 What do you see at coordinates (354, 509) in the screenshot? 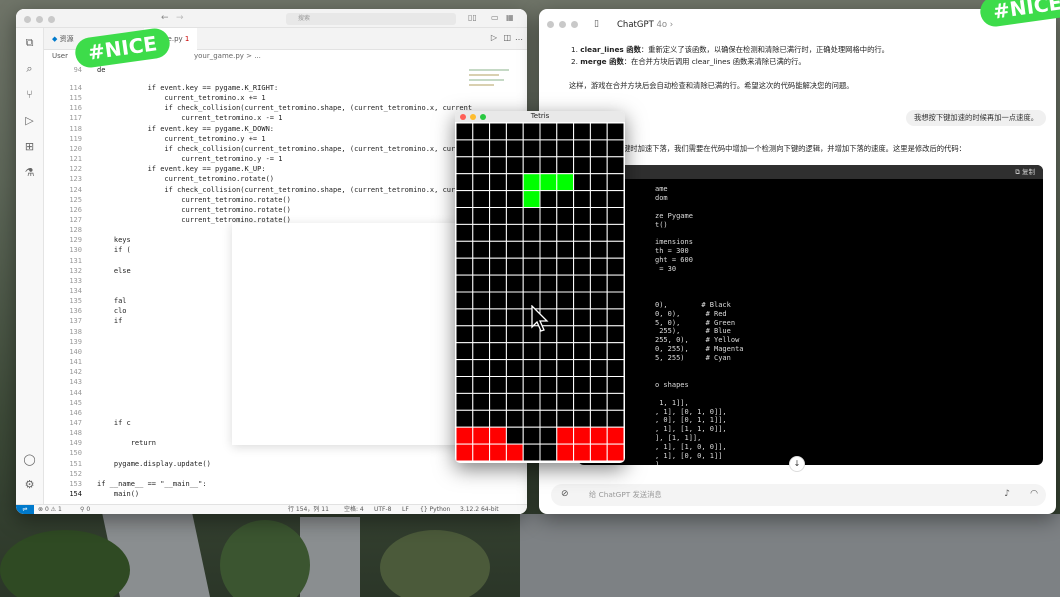
I see `indent-status: 空格: 4` at bounding box center [354, 509].